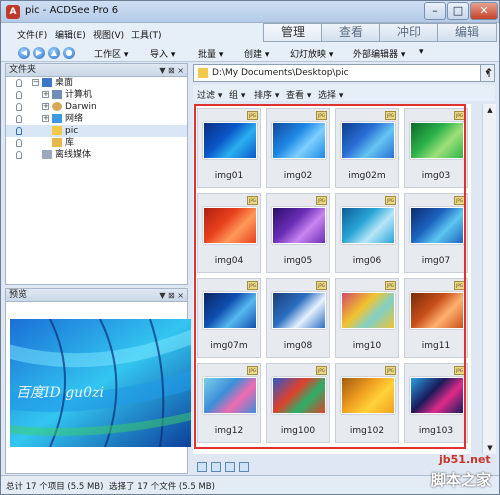 This screenshot has width=500, height=495. I want to click on view-mode-button: 查看 ▾, so click(298, 94).